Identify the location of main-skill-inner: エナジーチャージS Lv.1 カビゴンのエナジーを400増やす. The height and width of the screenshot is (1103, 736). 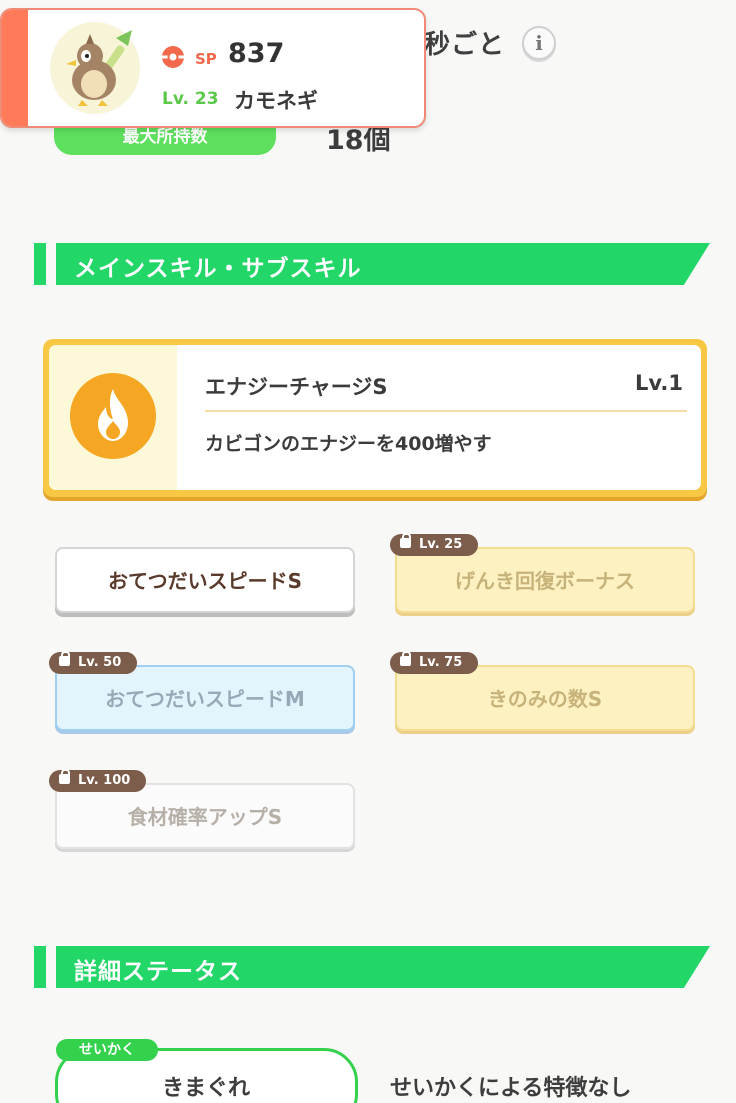
(375, 417).